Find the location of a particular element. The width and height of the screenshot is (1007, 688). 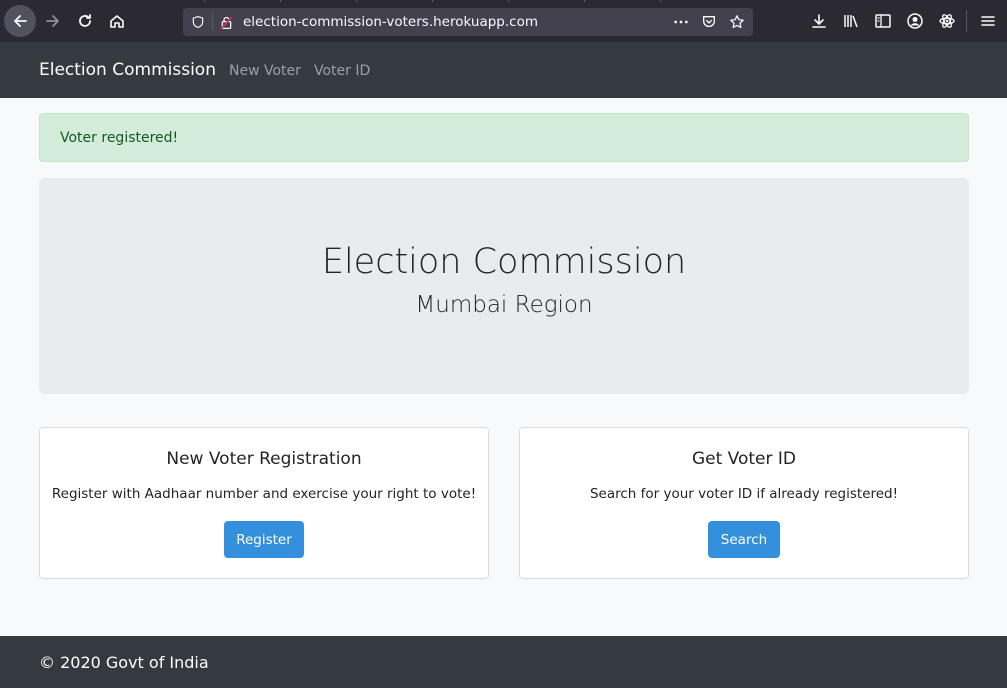

sidebar-icon is located at coordinates (883, 21).